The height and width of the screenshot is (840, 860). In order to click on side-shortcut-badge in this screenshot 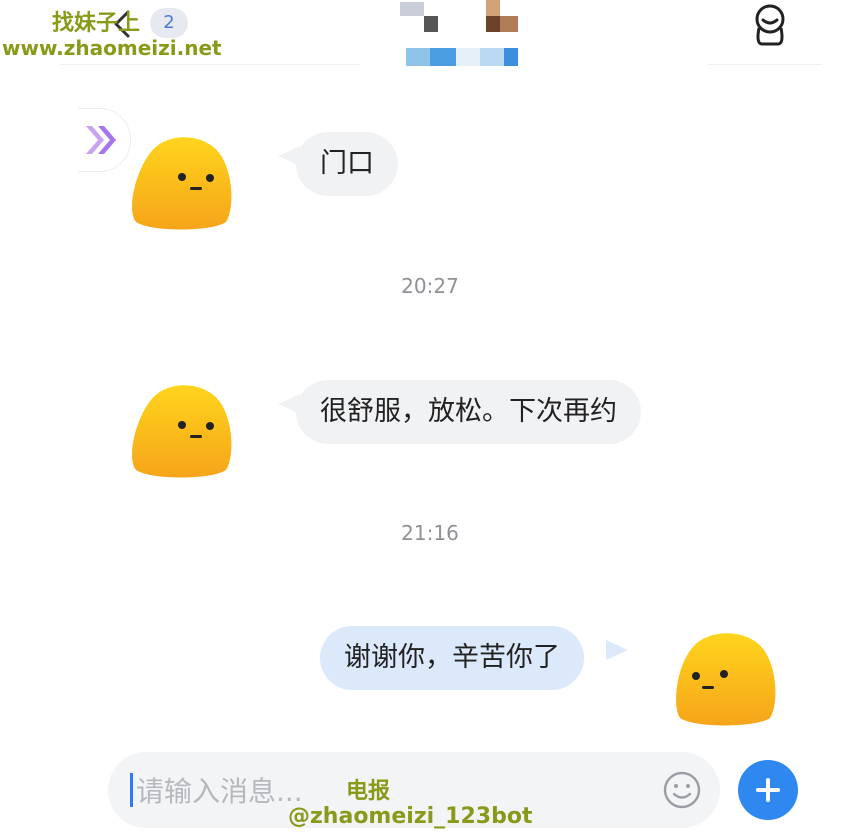, I will do `click(104, 140)`.